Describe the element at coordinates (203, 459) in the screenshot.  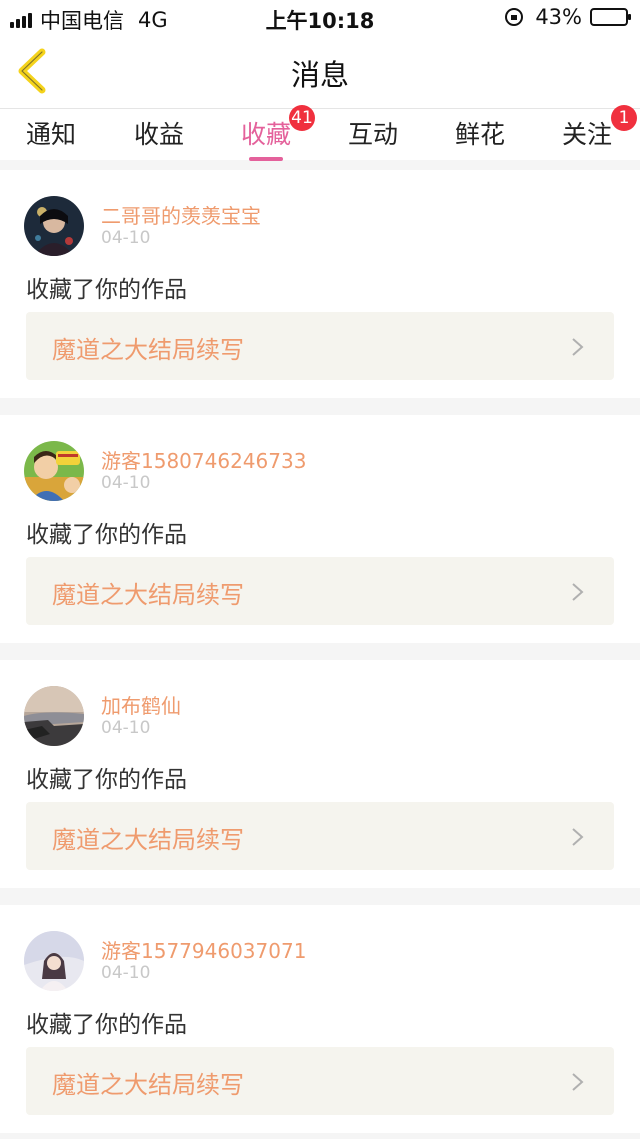
I see `username: 游客1580746246733` at that location.